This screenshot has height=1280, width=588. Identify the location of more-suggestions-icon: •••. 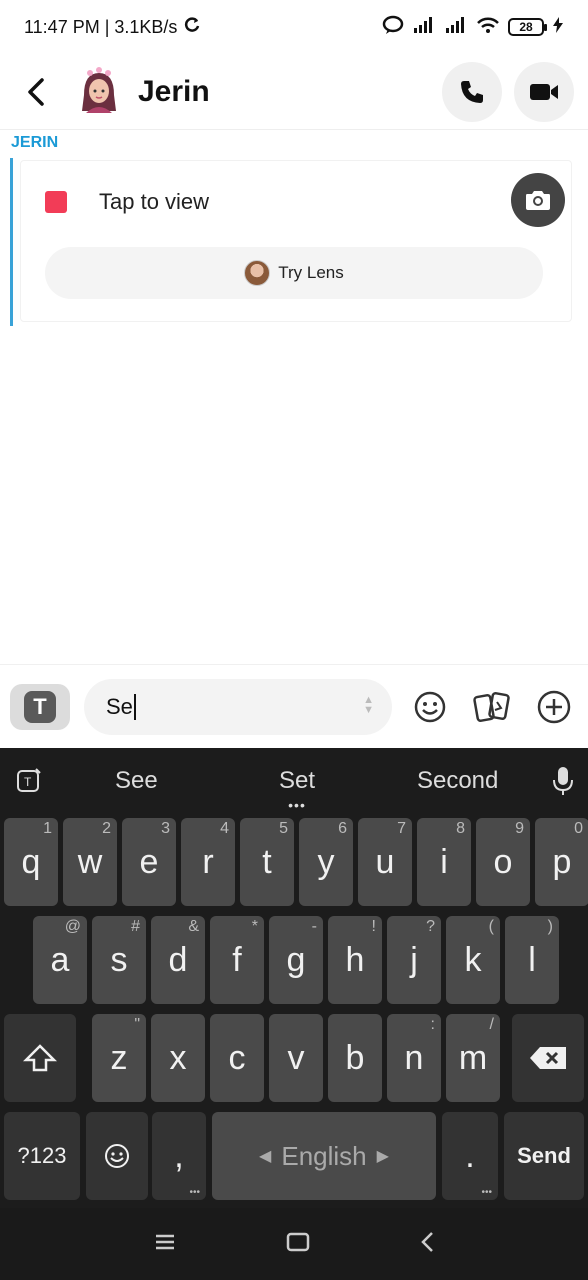
(297, 805).